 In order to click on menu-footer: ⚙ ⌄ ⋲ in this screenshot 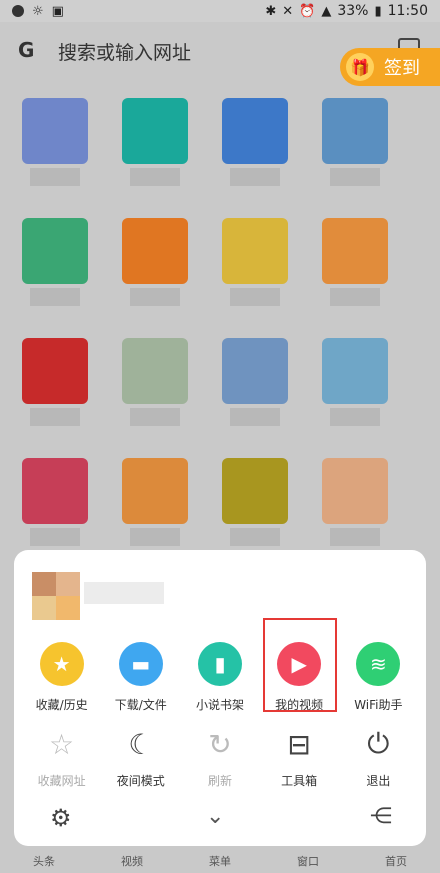, I will do `click(220, 820)`.